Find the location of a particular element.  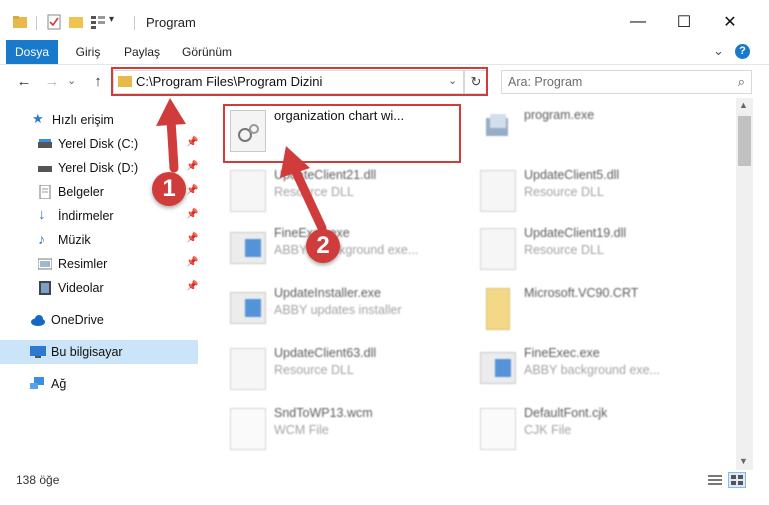

annotation-marker-2: 2 is located at coordinates (323, 246).